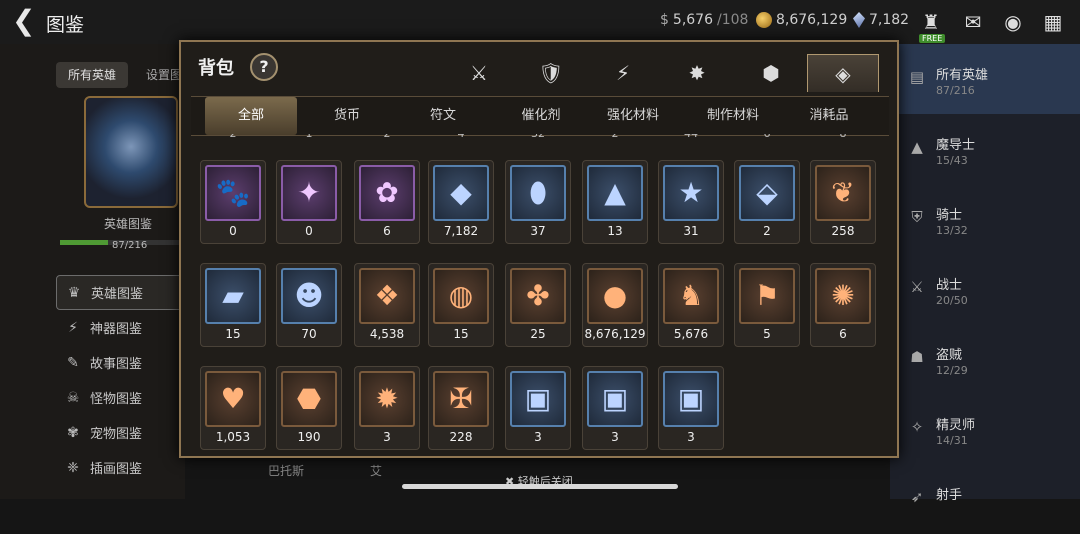 The image size is (1080, 534). I want to click on type-tab-lightning: ⚡, so click(623, 73).